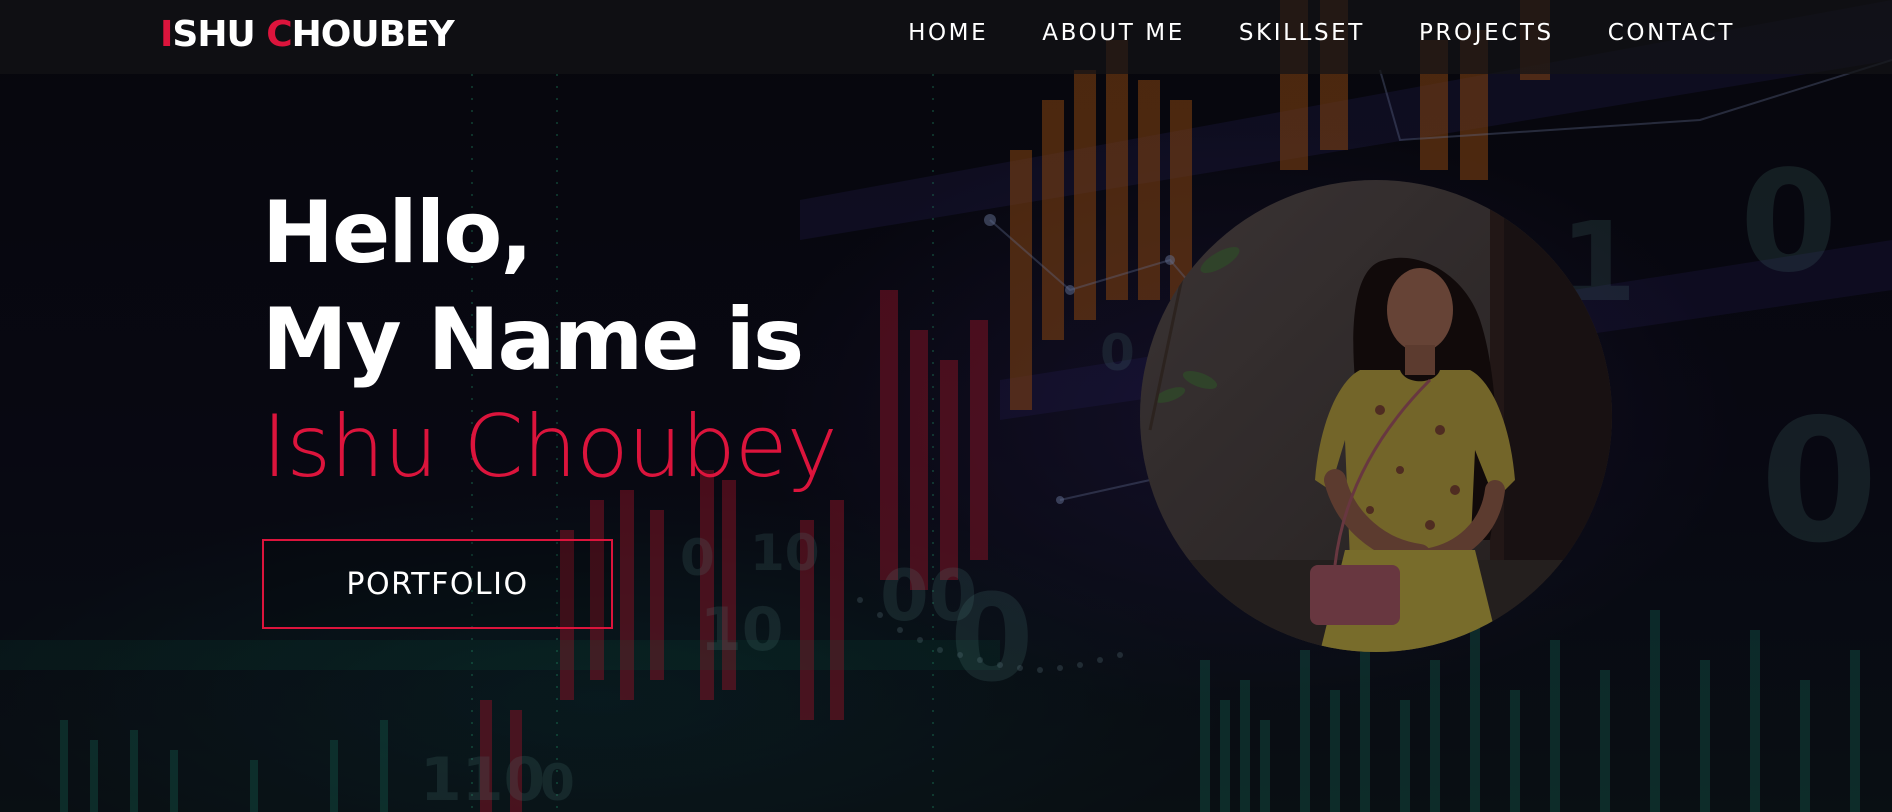  I want to click on portfolio-button: PORTFOLIO, so click(437, 584).